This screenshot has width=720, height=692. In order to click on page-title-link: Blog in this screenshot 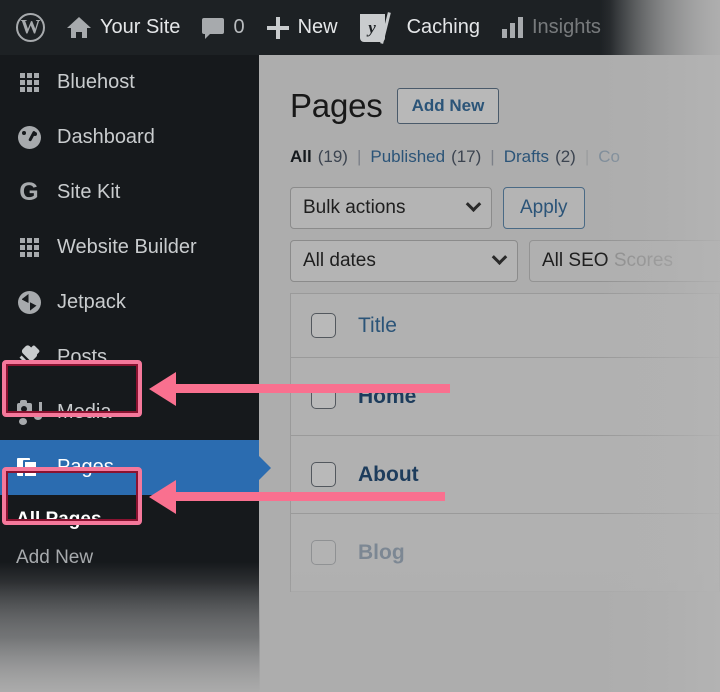, I will do `click(381, 553)`.